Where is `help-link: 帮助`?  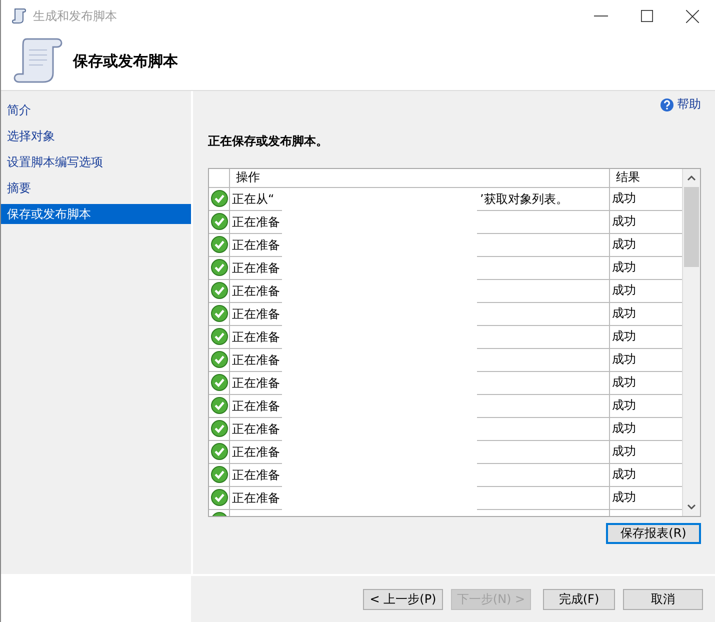 help-link: 帮助 is located at coordinates (680, 104).